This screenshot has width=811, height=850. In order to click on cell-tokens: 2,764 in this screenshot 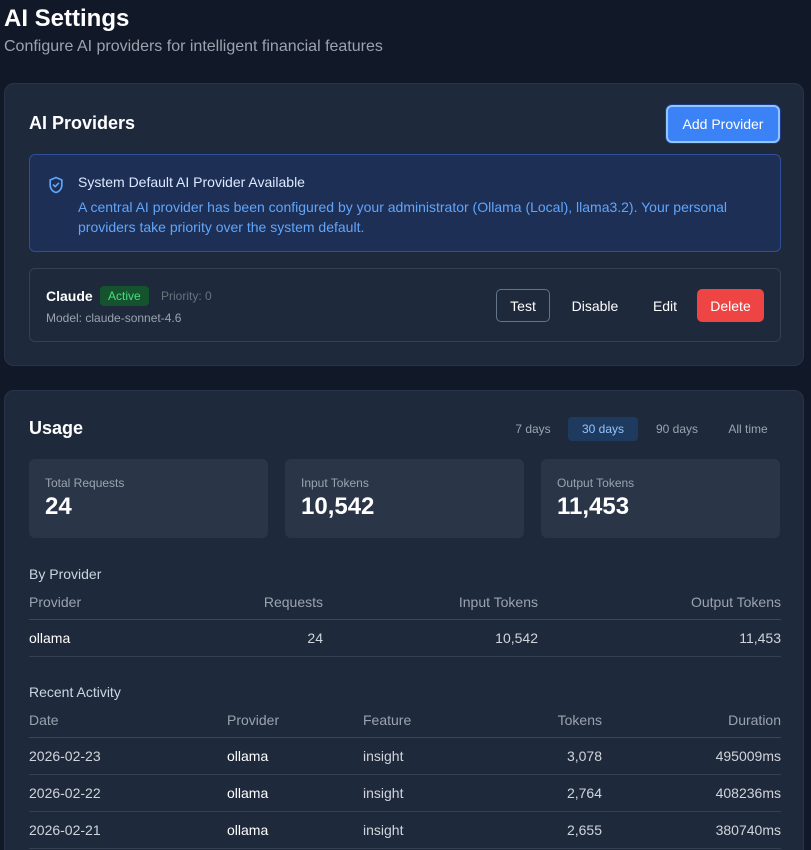, I will do `click(584, 793)`.